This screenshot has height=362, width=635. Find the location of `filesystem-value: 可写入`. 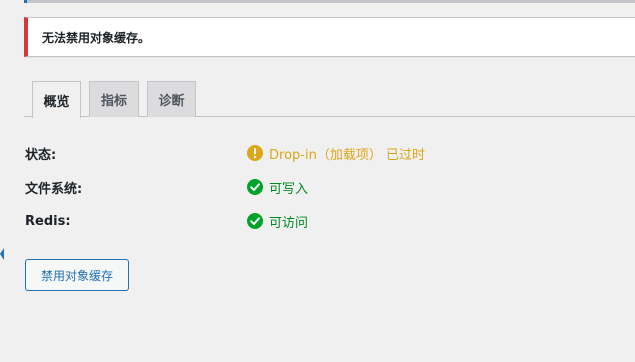

filesystem-value: 可写入 is located at coordinates (277, 187).